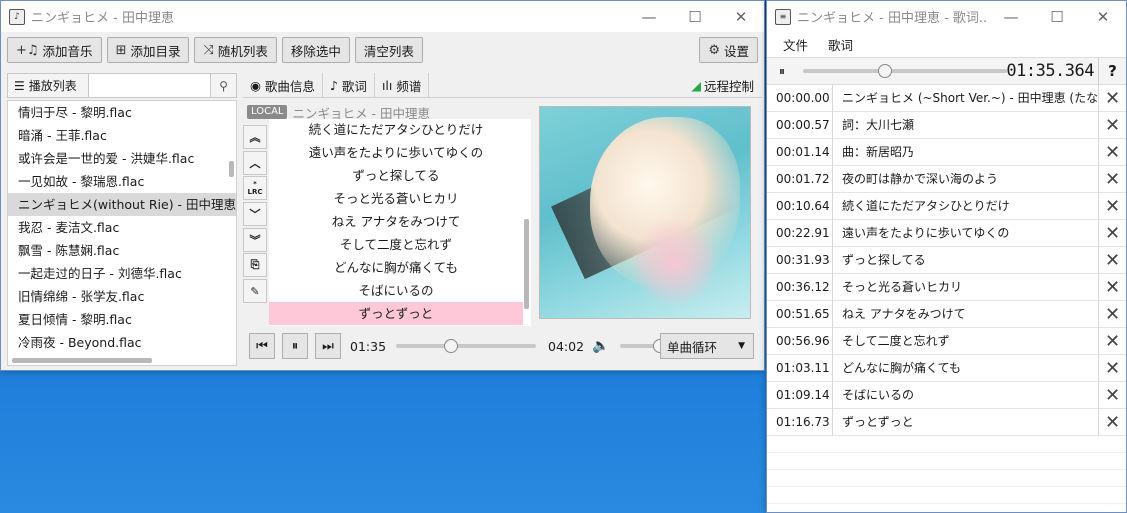 This screenshot has height=513, width=1127. Describe the element at coordinates (946, 16) in the screenshot. I see `editor-titlebar: ≡ ニンギョヒメ - 田中理恵 - 歌词... — ☐ ✕` at that location.